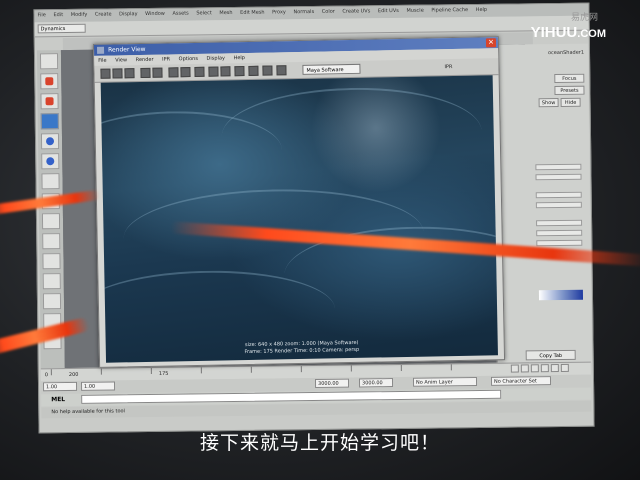 Image resolution: width=640 pixels, height=480 pixels. Describe the element at coordinates (60, 386) in the screenshot. I see `playback-start-field: 1.00` at that location.